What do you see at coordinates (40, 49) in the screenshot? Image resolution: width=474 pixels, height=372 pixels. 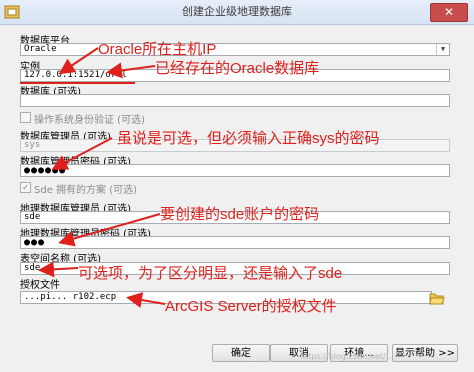 I see `platform-value: Oracle` at bounding box center [40, 49].